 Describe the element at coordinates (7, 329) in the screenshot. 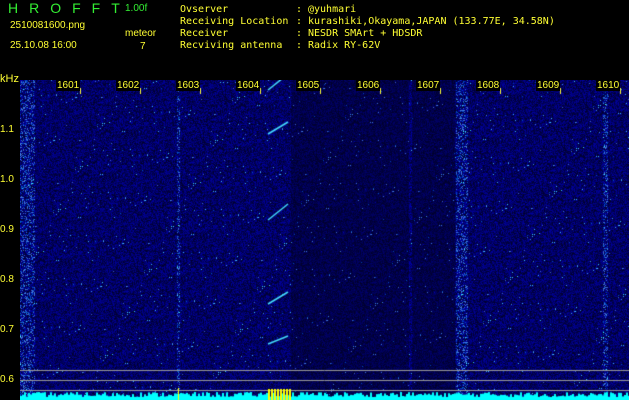

I see `y-tick-label: 0.7` at that location.